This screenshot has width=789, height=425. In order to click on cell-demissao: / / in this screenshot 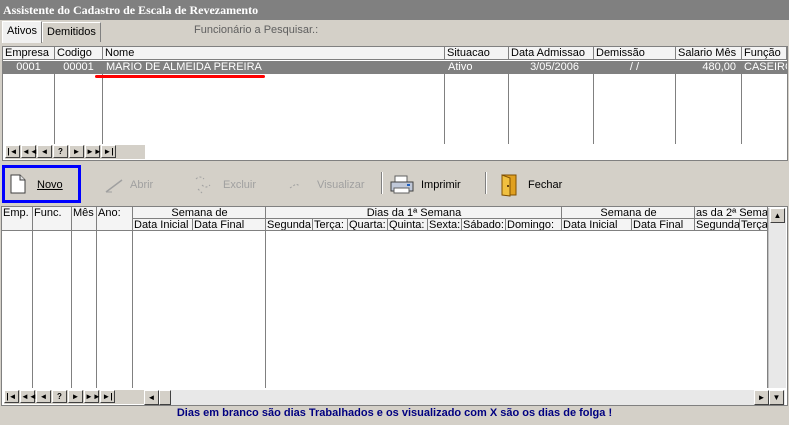, I will do `click(634, 67)`.